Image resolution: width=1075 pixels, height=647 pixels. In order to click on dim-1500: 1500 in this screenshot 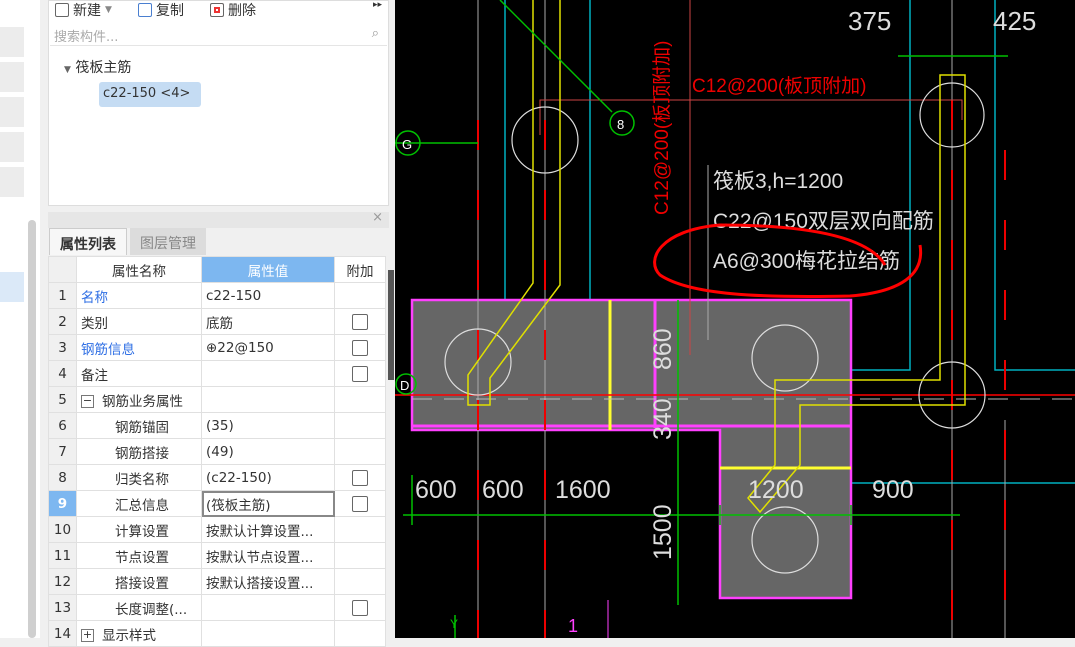, I will do `click(663, 532)`.